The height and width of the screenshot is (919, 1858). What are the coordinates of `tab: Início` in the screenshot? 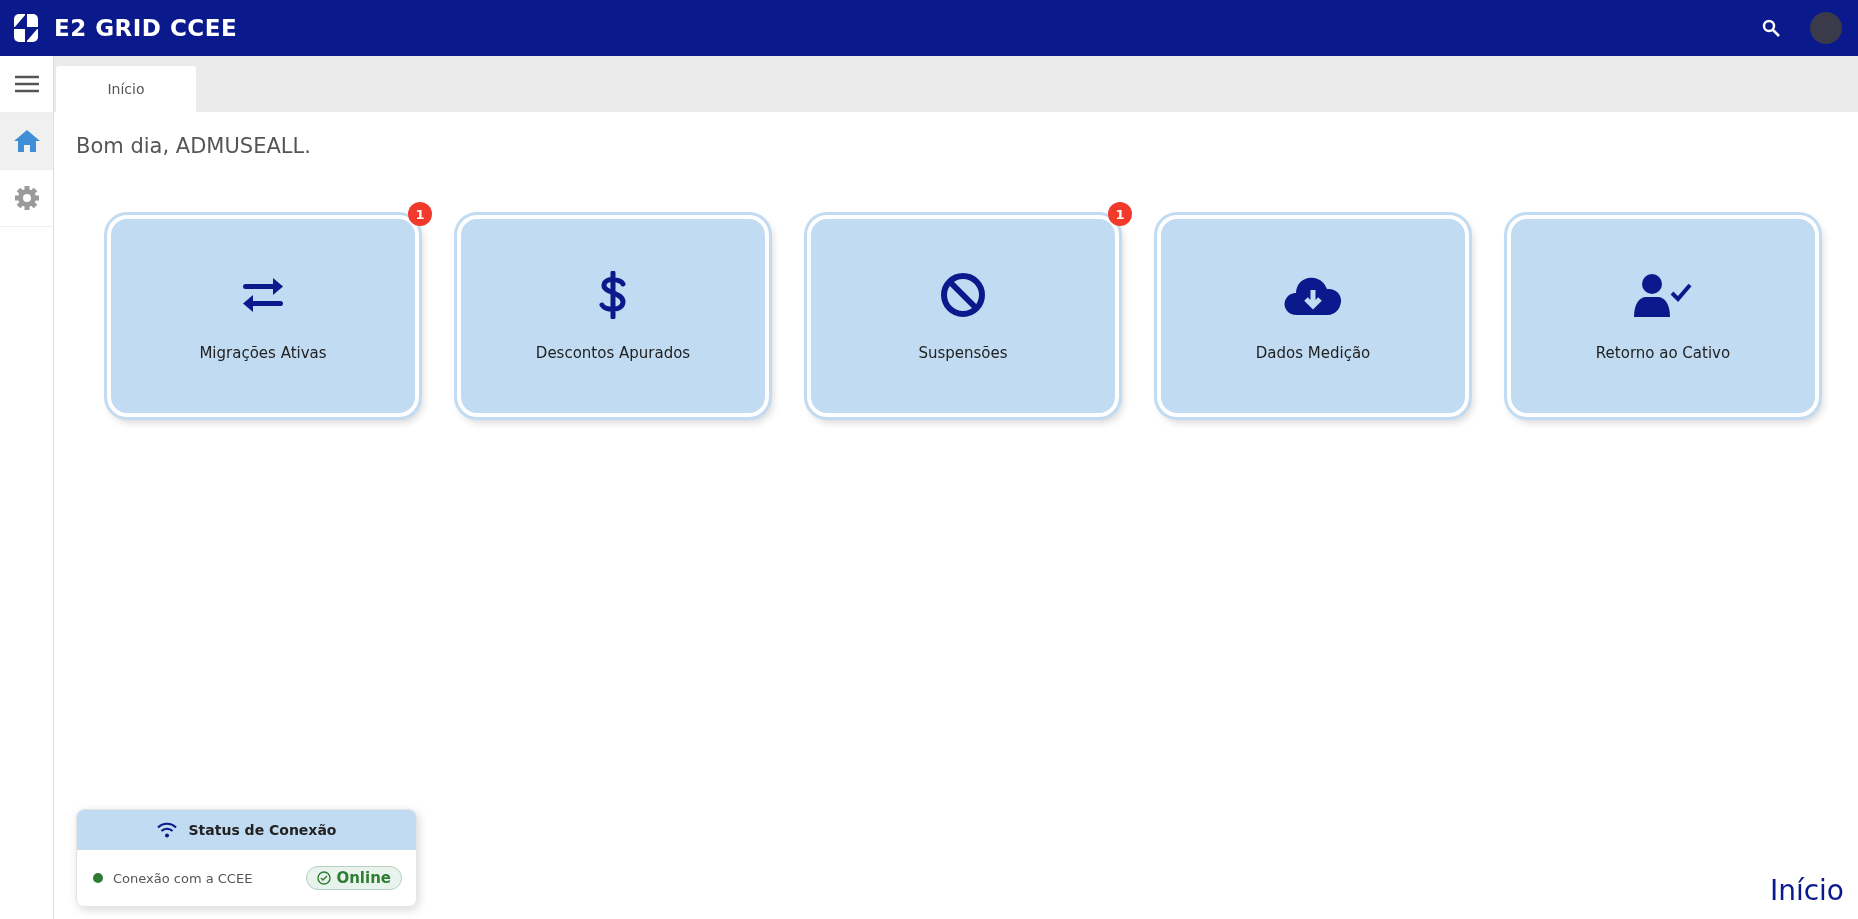 It's located at (126, 89).